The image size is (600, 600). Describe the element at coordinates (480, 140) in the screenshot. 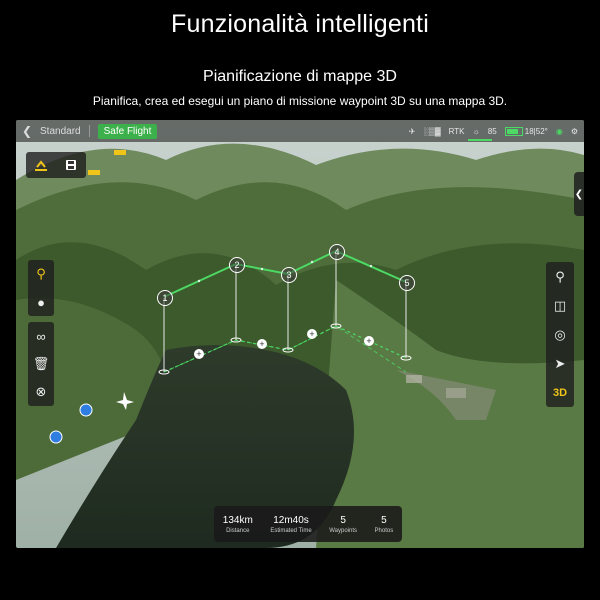

I see `signal-level-bar` at that location.